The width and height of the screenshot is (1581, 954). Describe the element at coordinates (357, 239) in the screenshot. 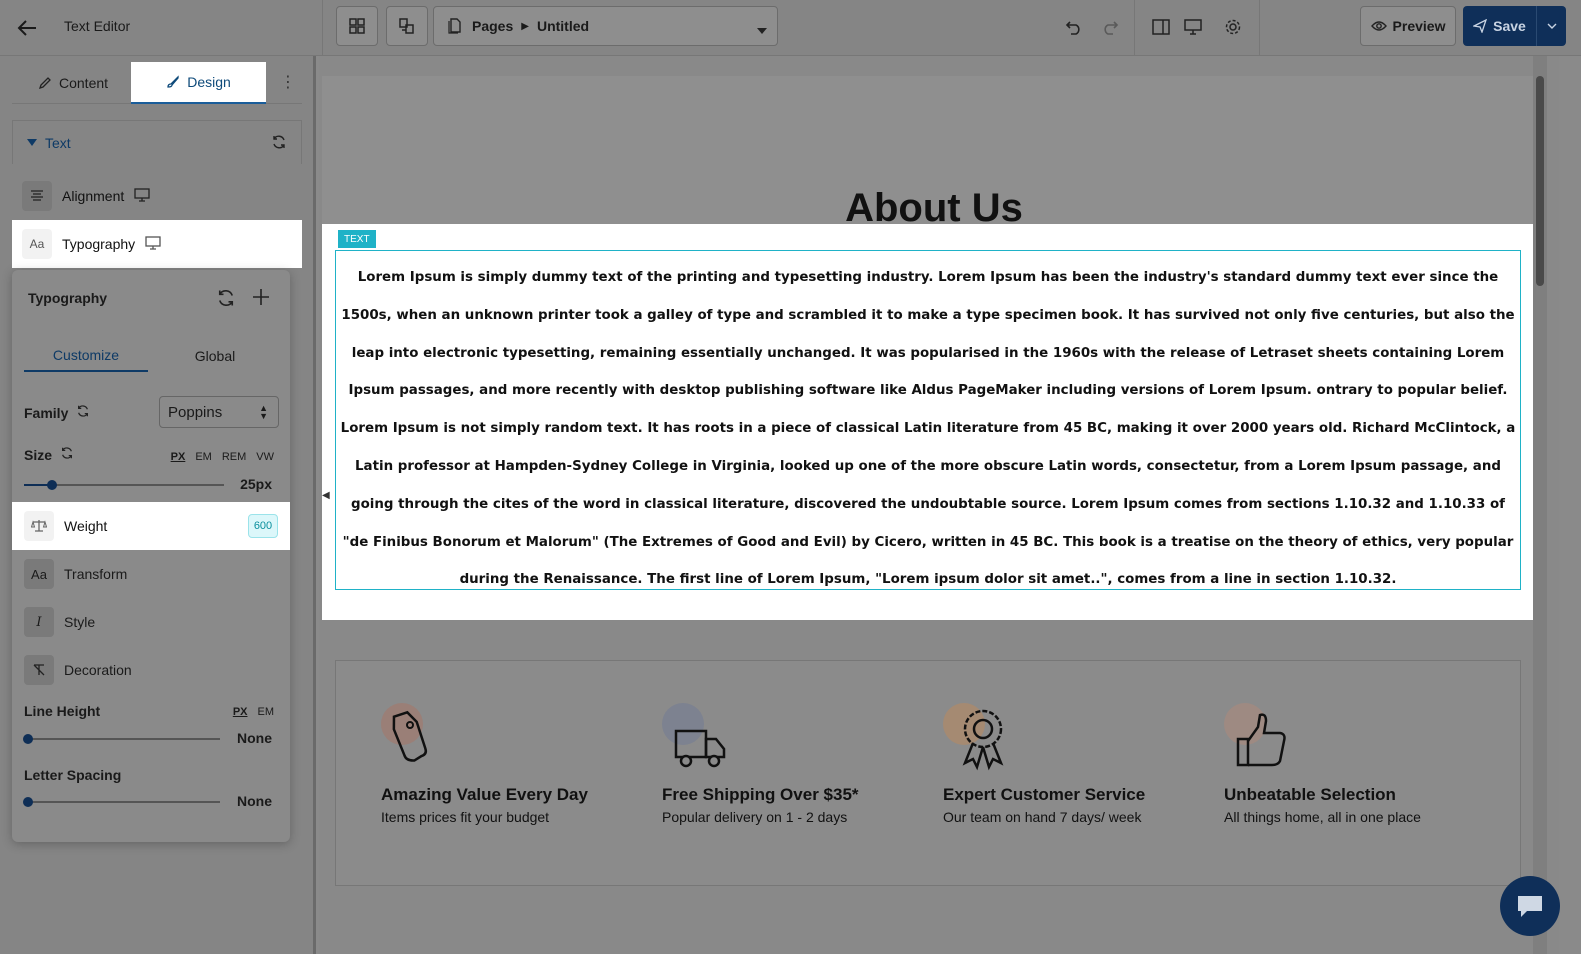

I see `text-element-tag: TEXT` at that location.